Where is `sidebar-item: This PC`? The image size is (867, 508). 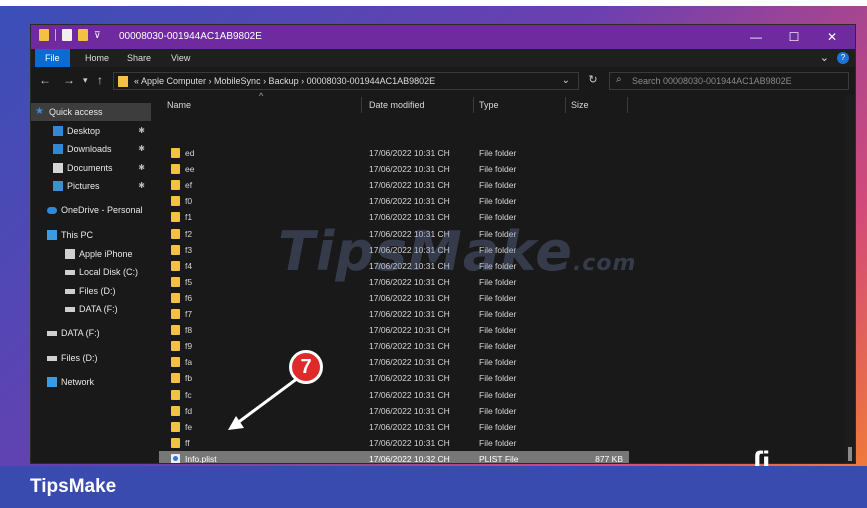
sidebar-item: This PC is located at coordinates (91, 235).